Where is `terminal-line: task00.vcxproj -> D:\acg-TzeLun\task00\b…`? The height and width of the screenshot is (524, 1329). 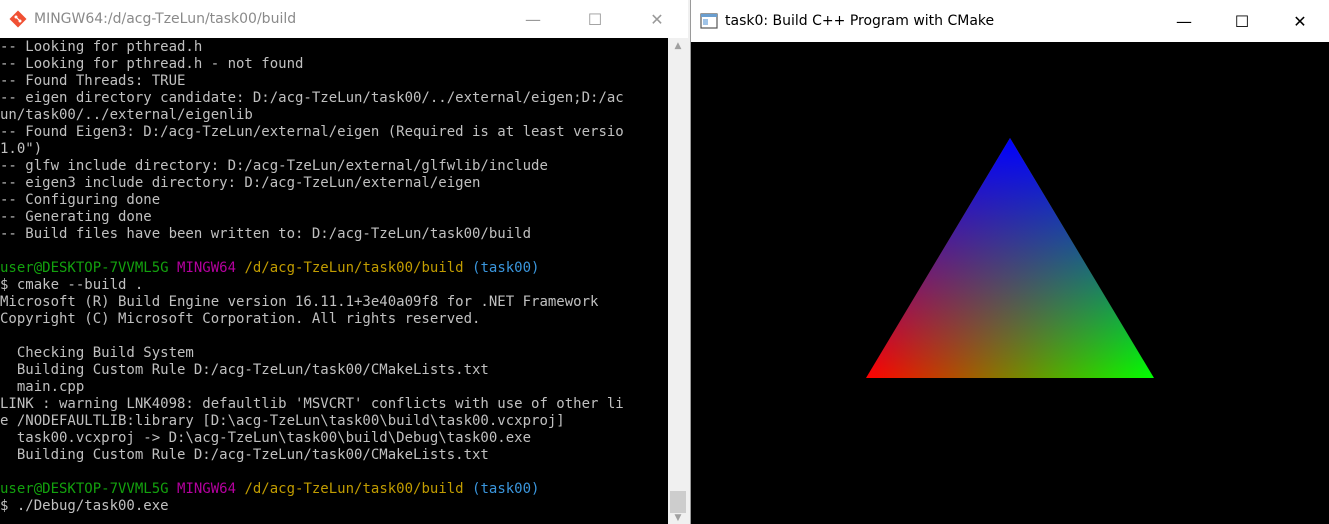 terminal-line: task00.vcxproj -> D:\acg-TzeLun\task00\b… is located at coordinates (312, 438).